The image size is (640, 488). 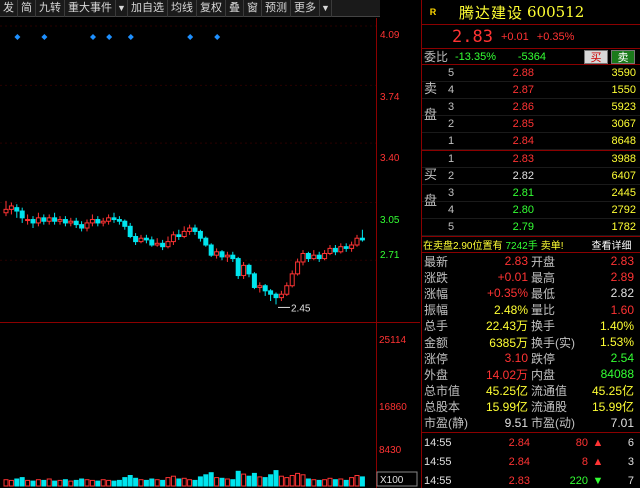 I want to click on more-arrow-icon: ▼, so click(x=326, y=8).